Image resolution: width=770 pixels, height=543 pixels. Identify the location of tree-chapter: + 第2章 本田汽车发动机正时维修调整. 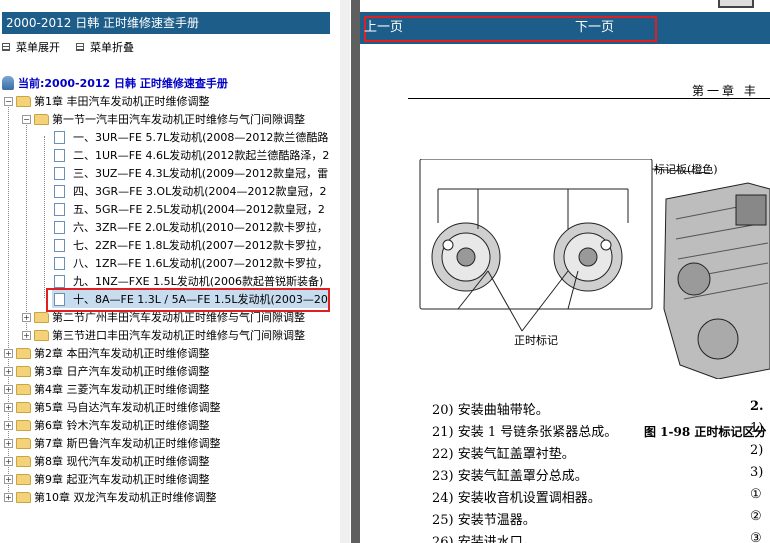
(107, 353).